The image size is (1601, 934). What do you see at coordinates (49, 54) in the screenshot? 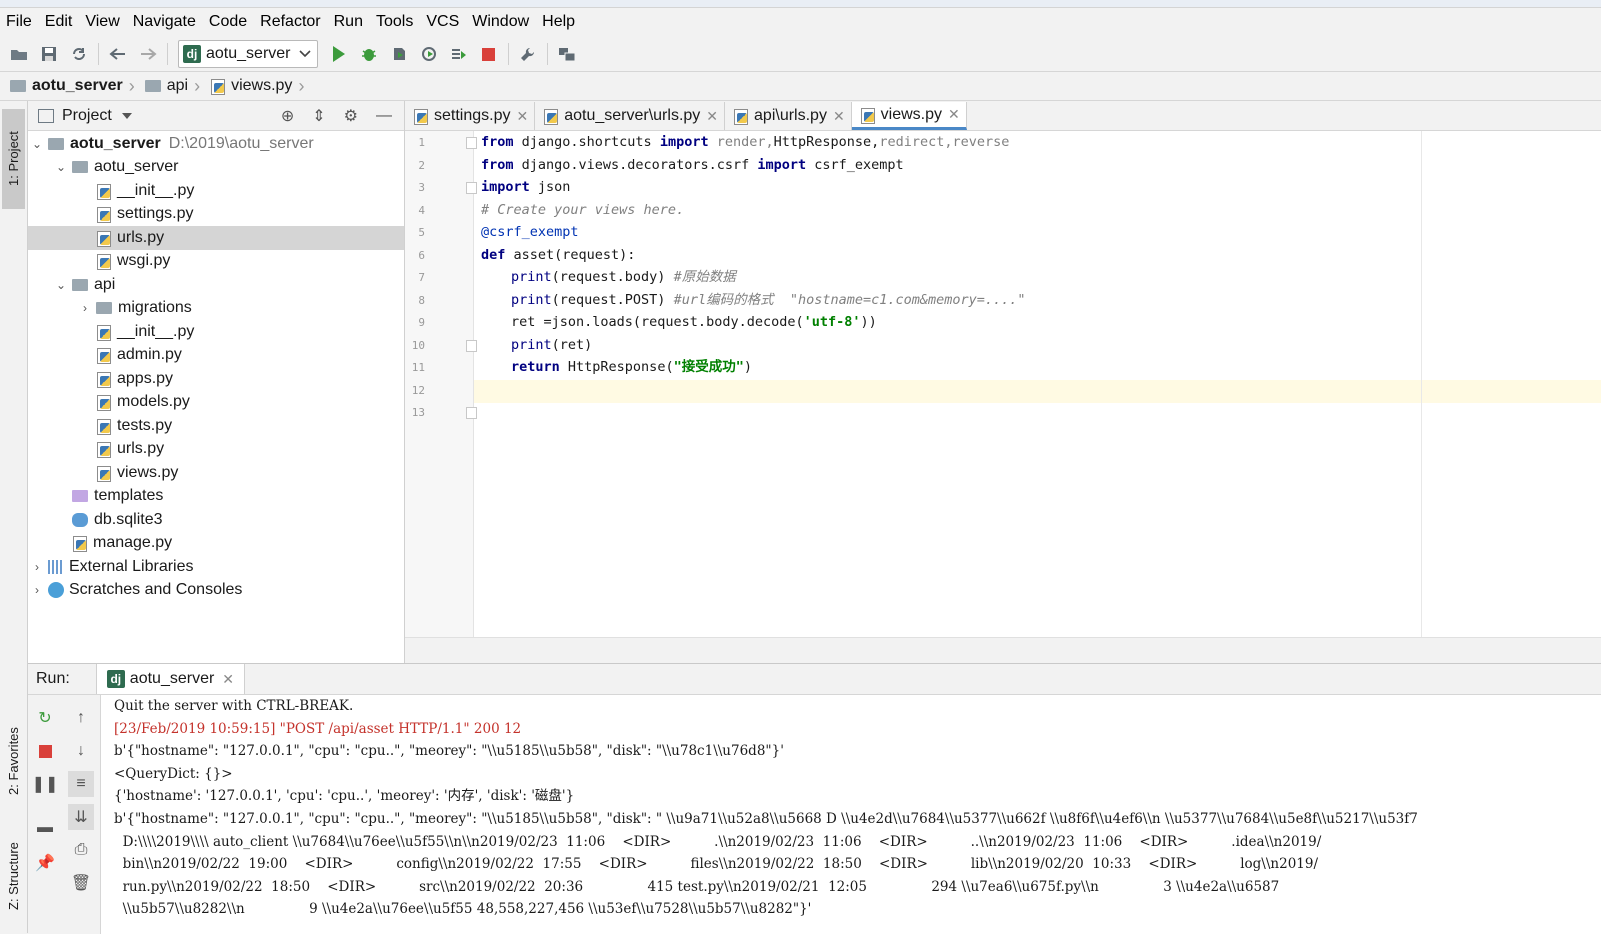
I see `save-icon` at bounding box center [49, 54].